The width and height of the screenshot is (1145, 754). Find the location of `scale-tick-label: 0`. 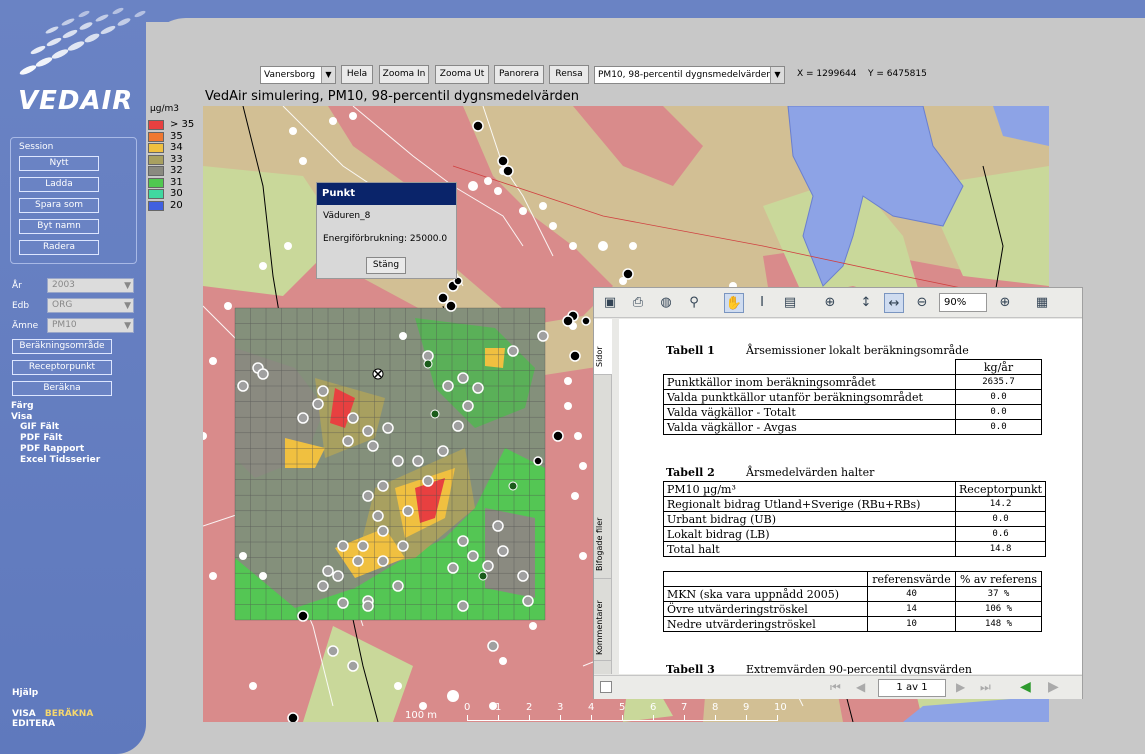

scale-tick-label: 0 is located at coordinates (467, 707).